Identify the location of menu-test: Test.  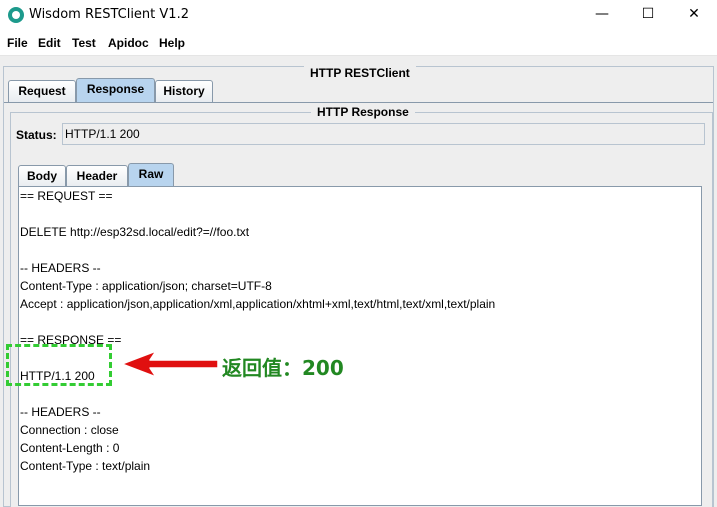
(84, 43).